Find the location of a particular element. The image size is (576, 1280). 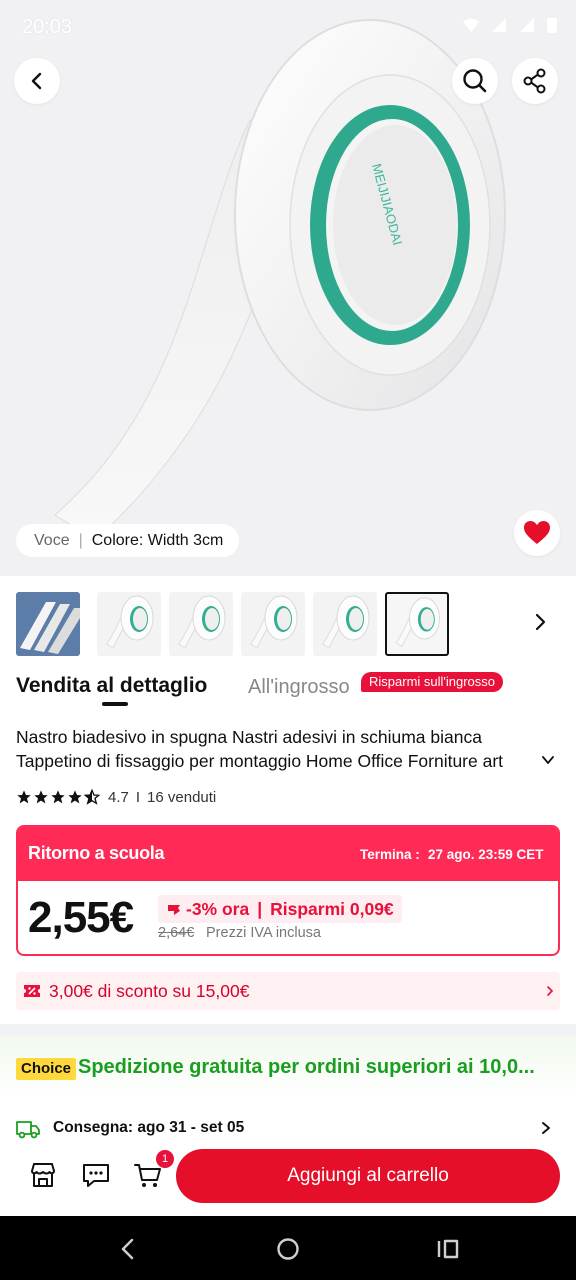

tab-active-indicator is located at coordinates (115, 704).